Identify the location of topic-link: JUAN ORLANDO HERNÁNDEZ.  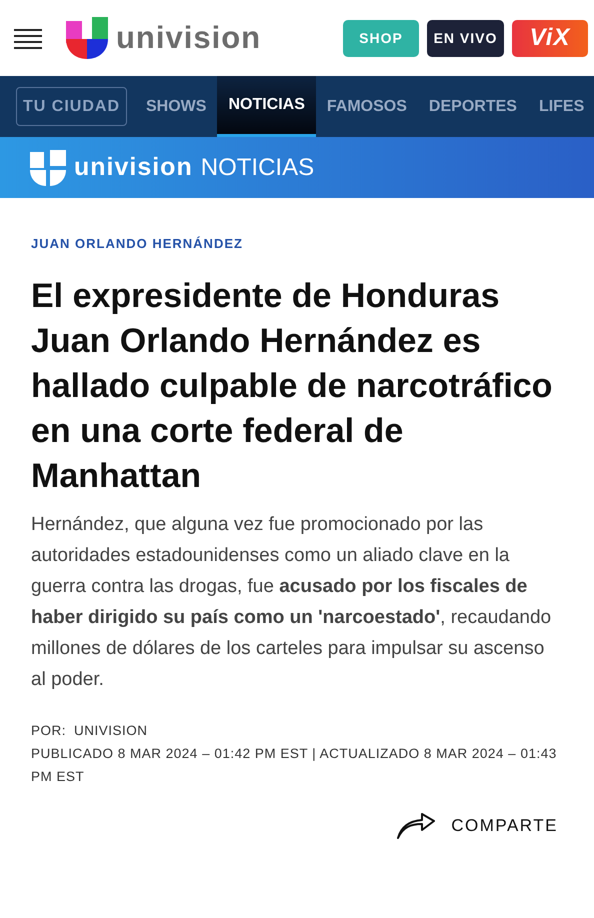
(297, 244).